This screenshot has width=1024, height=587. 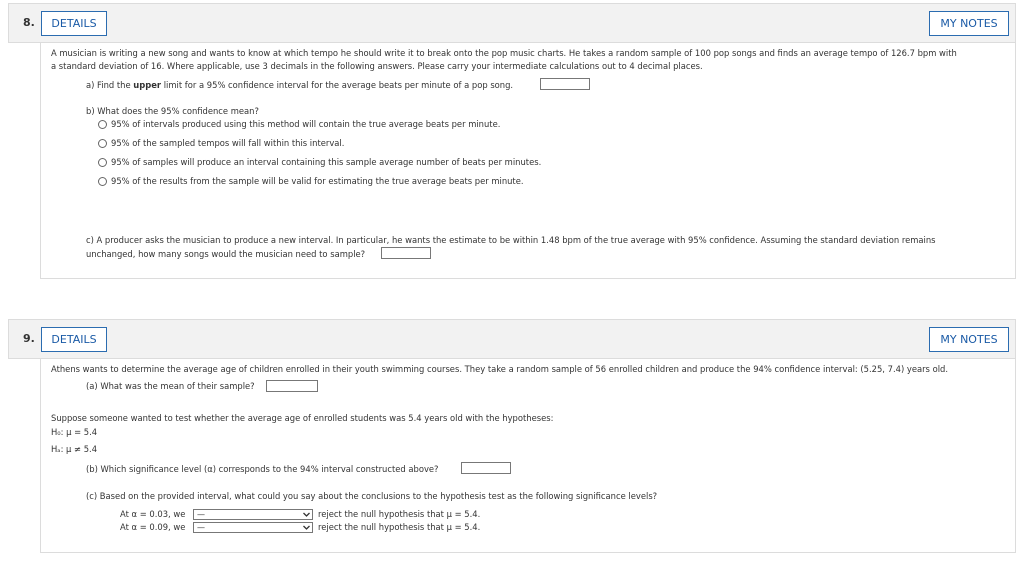 What do you see at coordinates (153, 514) in the screenshot?
I see `row-1-prefix: At α = 0.03, we` at bounding box center [153, 514].